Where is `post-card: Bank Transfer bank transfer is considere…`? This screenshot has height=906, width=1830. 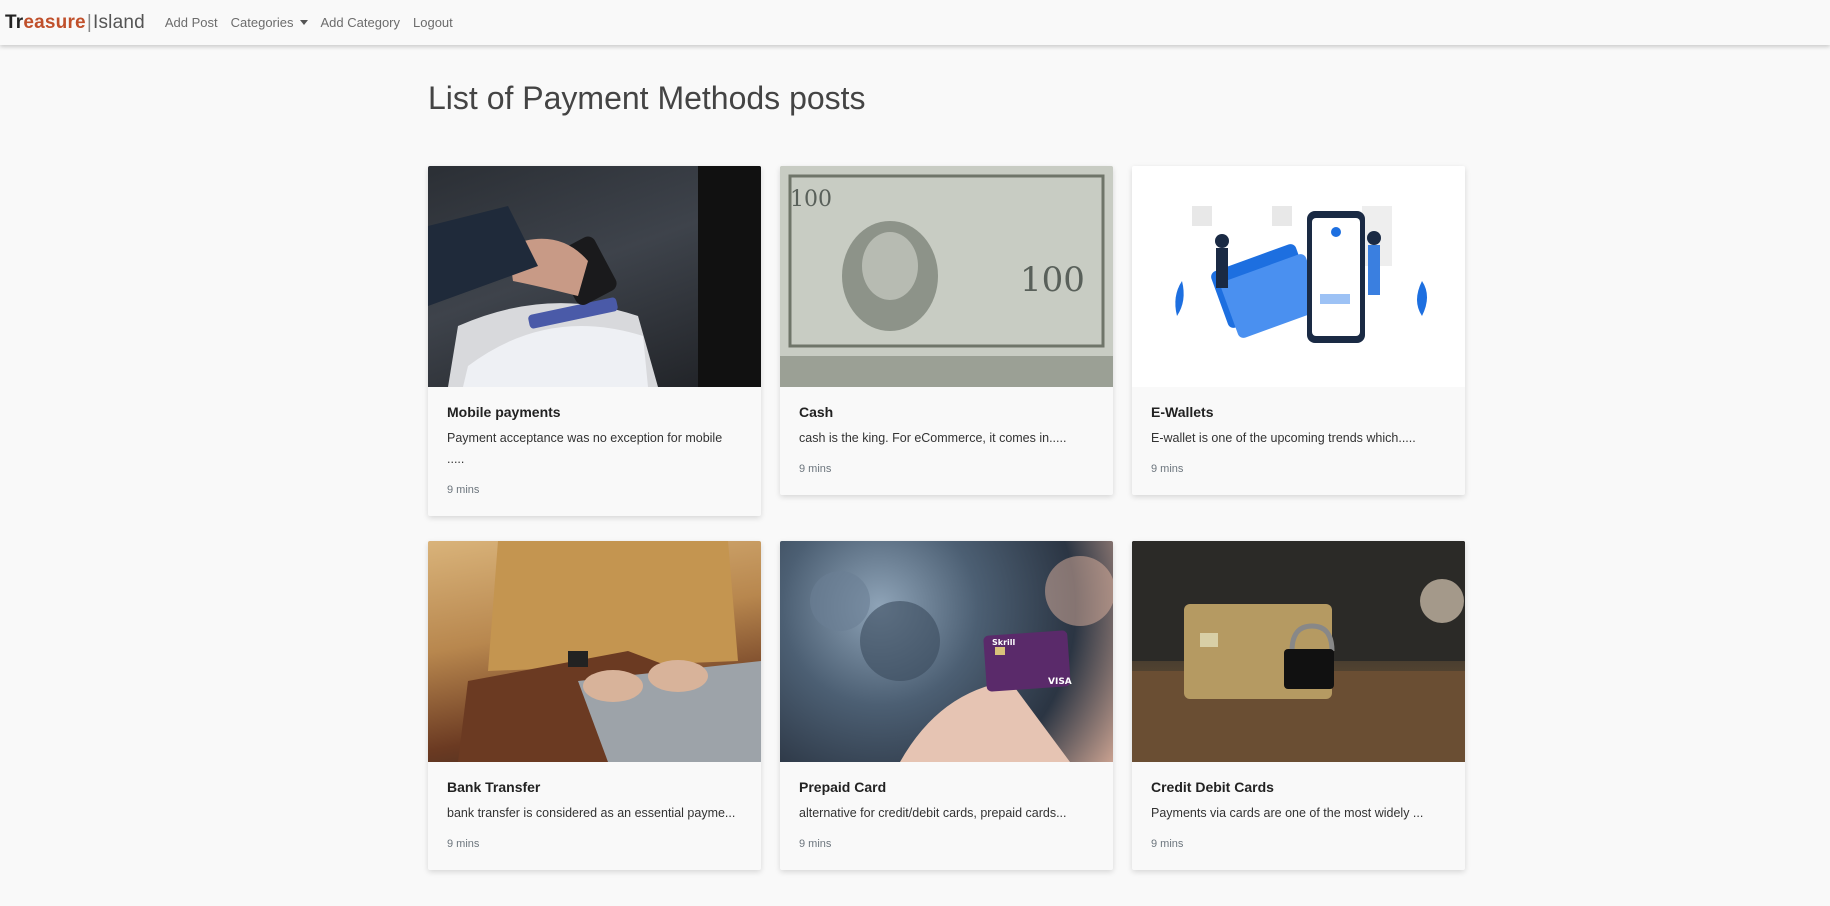 post-card: Bank Transfer bank transfer is considere… is located at coordinates (594, 705).